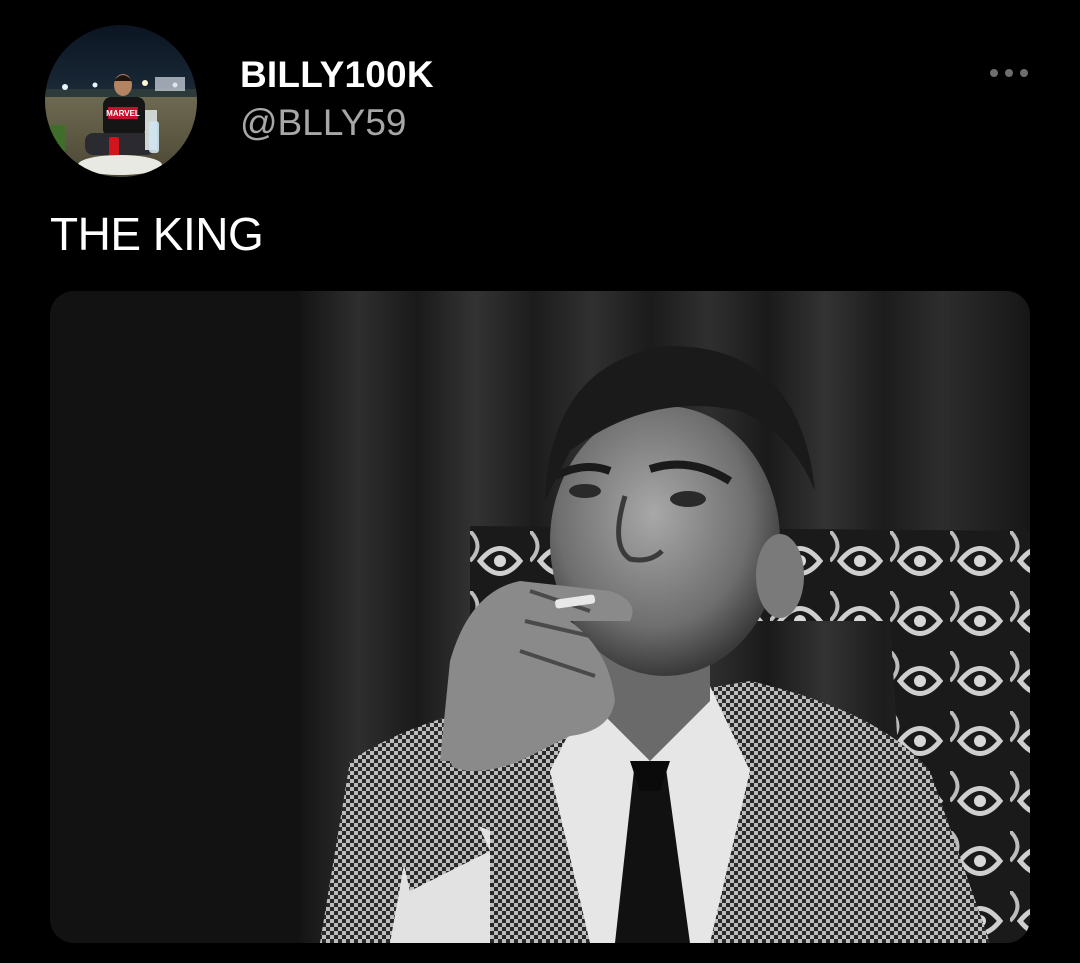 This screenshot has height=963, width=1080. Describe the element at coordinates (337, 123) in the screenshot. I see `user-handle: @BLLY59` at that location.